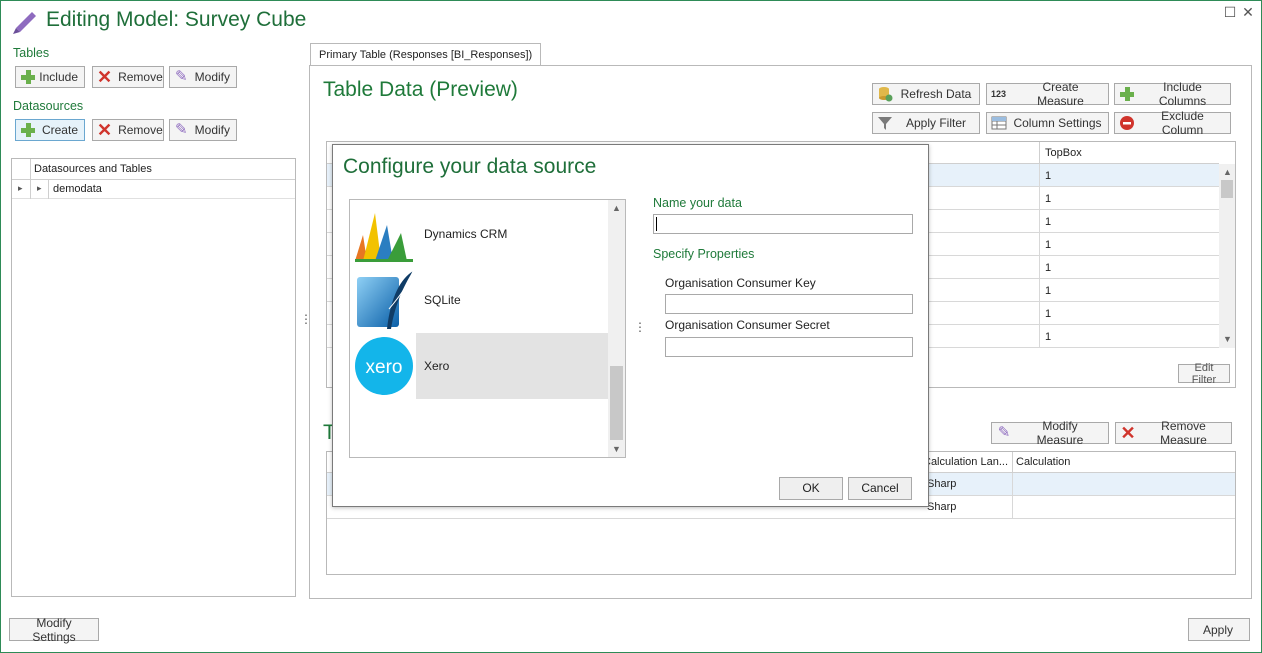 The width and height of the screenshot is (1262, 653). What do you see at coordinates (926, 123) in the screenshot?
I see `apply-filter-button: Apply Filter` at bounding box center [926, 123].